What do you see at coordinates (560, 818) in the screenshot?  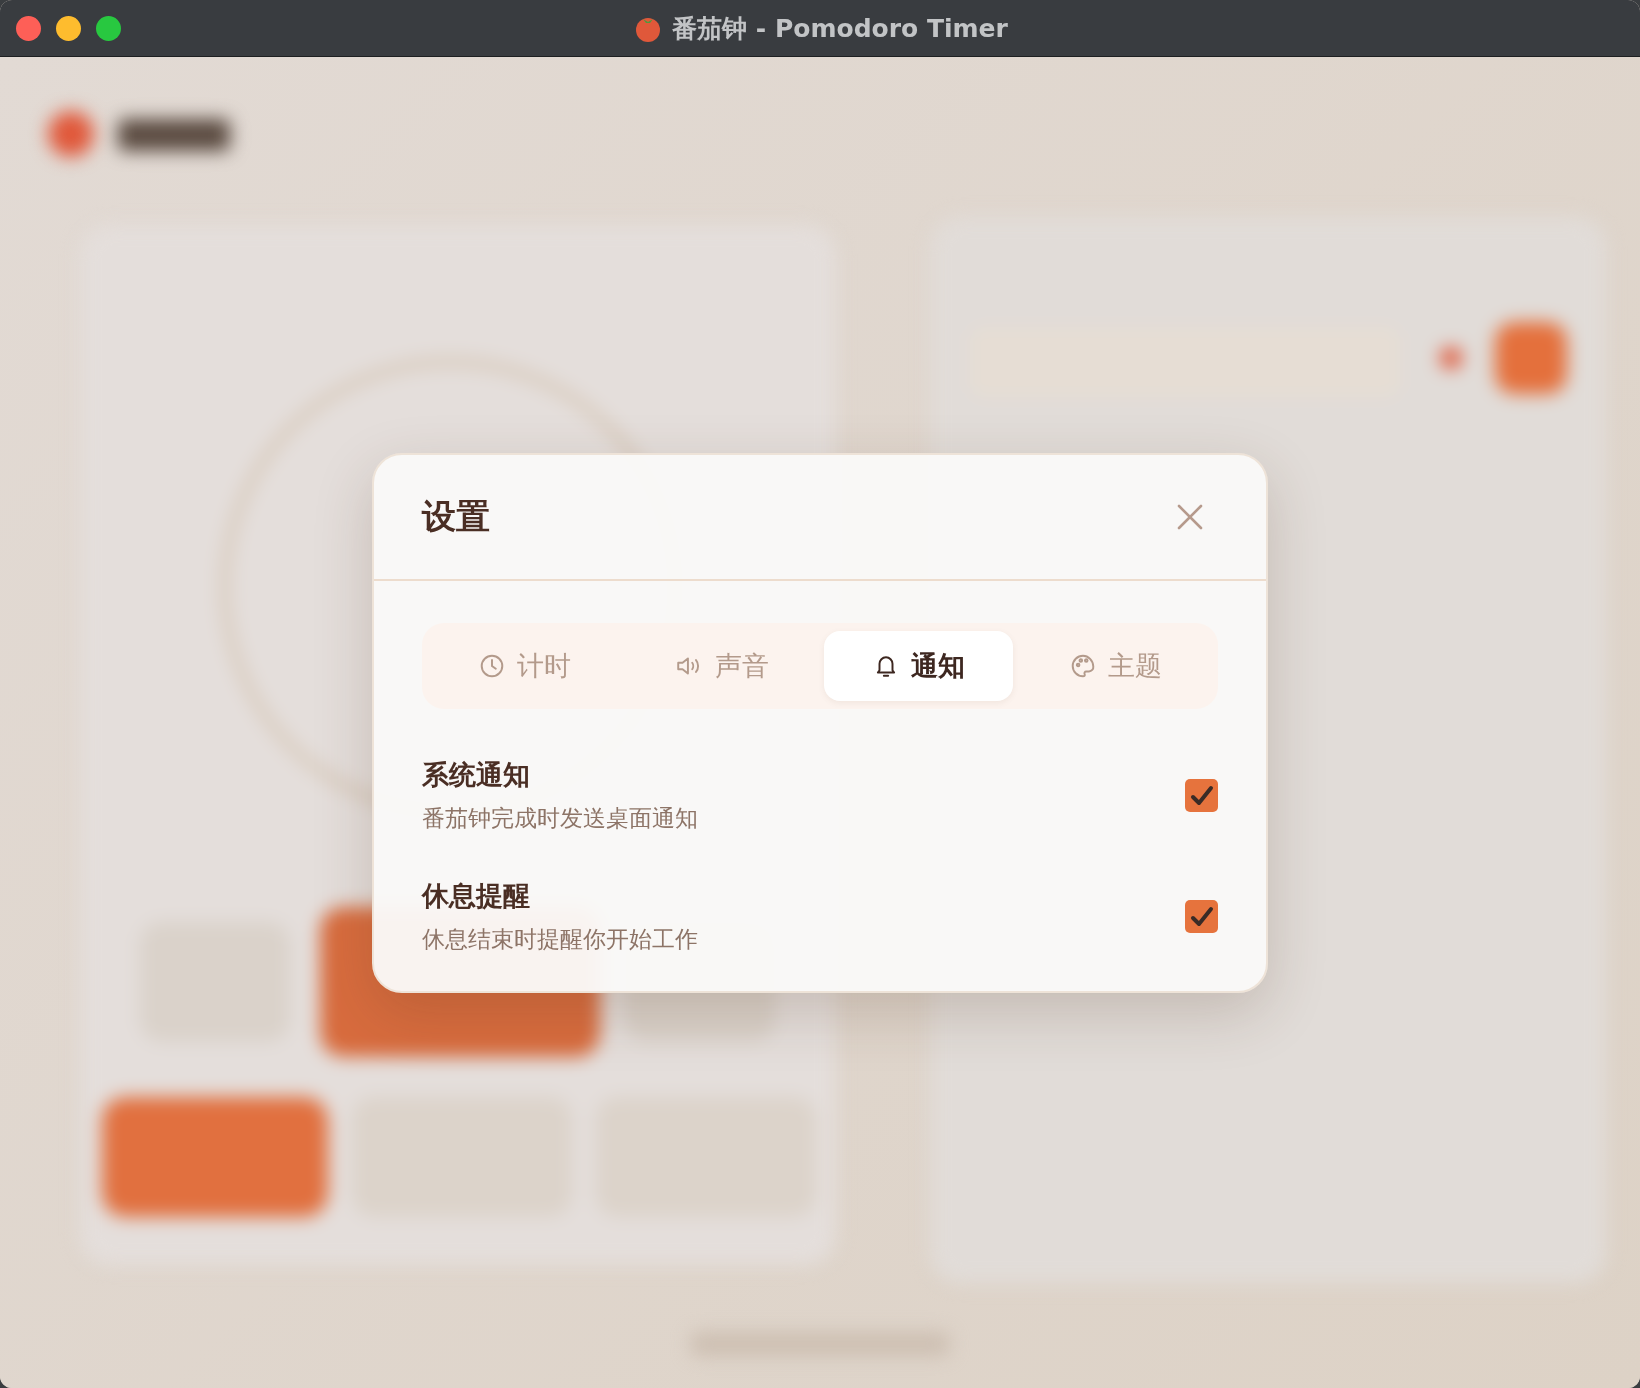 I see `setting-description: 番茄钟完成时发送桌面通知` at bounding box center [560, 818].